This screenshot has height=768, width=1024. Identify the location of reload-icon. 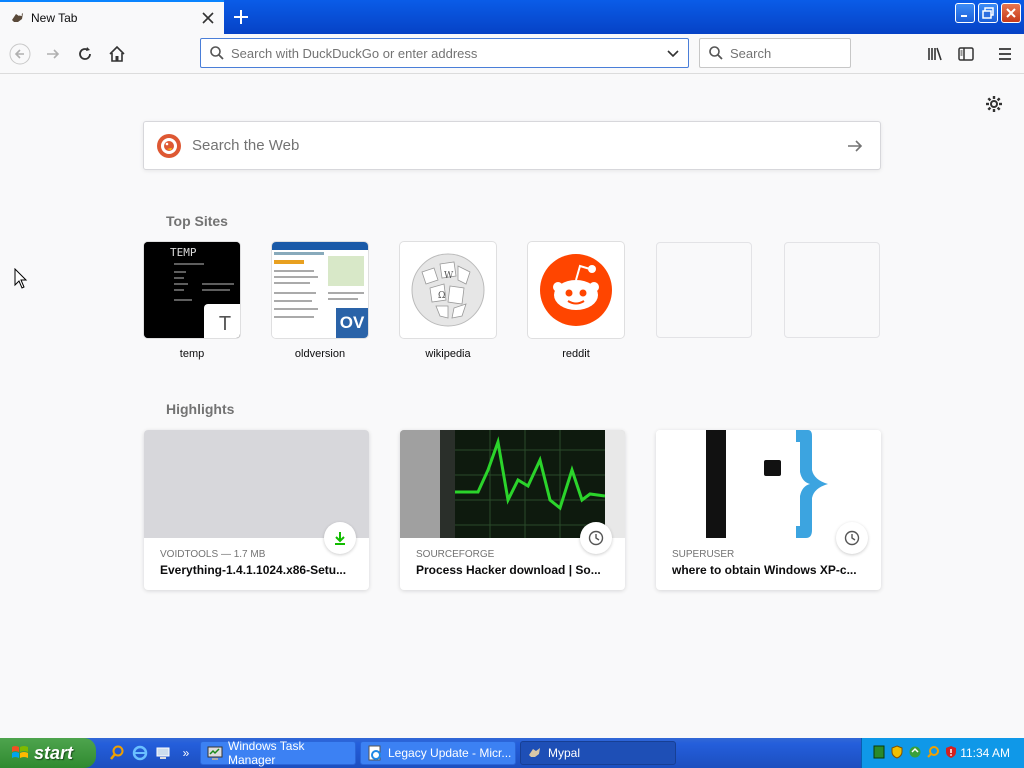
(85, 53).